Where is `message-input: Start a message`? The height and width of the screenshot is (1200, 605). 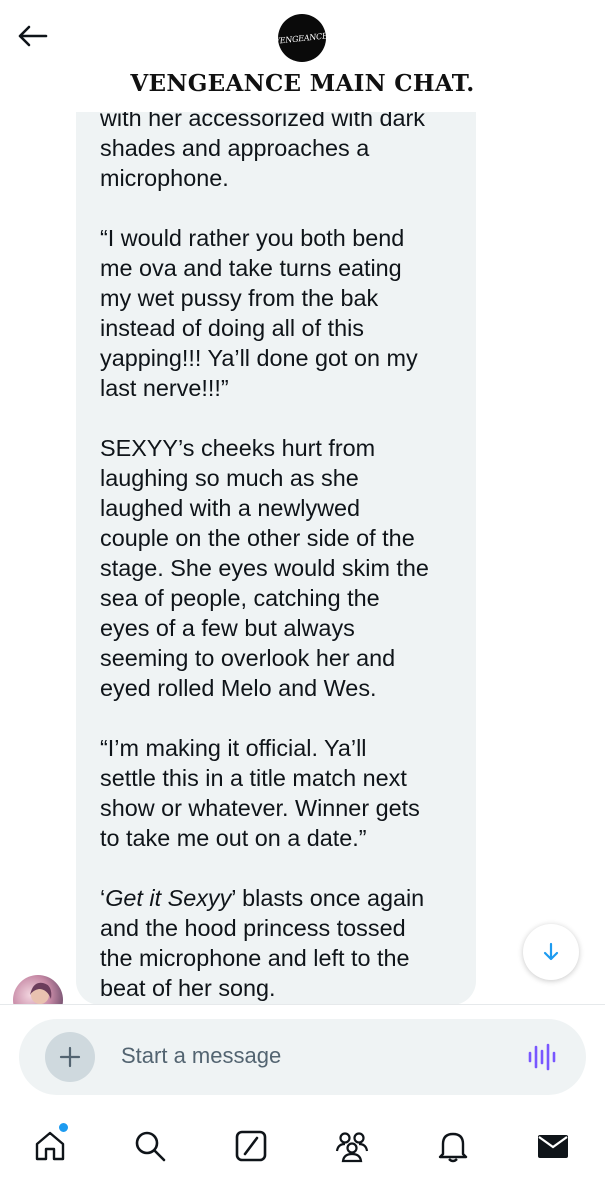
message-input: Start a message is located at coordinates (201, 1056).